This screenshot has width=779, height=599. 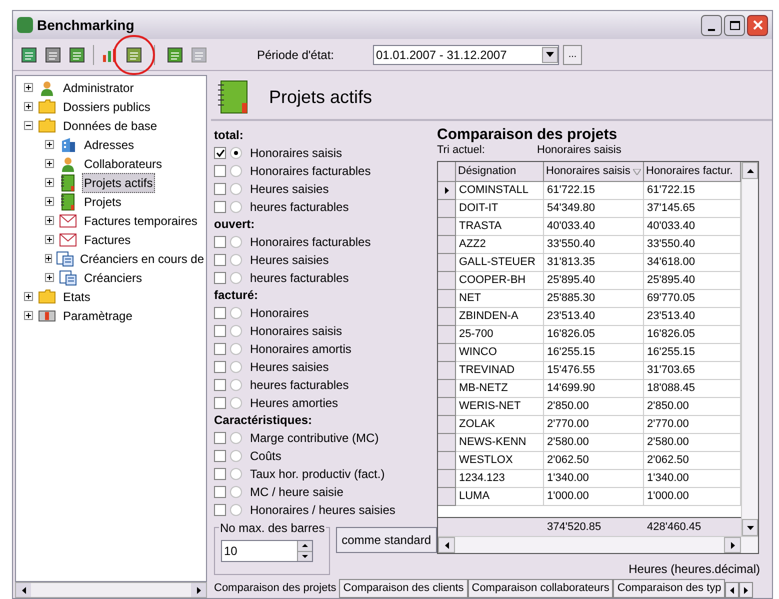 I want to click on table-cell: 15'476.55, so click(x=594, y=371).